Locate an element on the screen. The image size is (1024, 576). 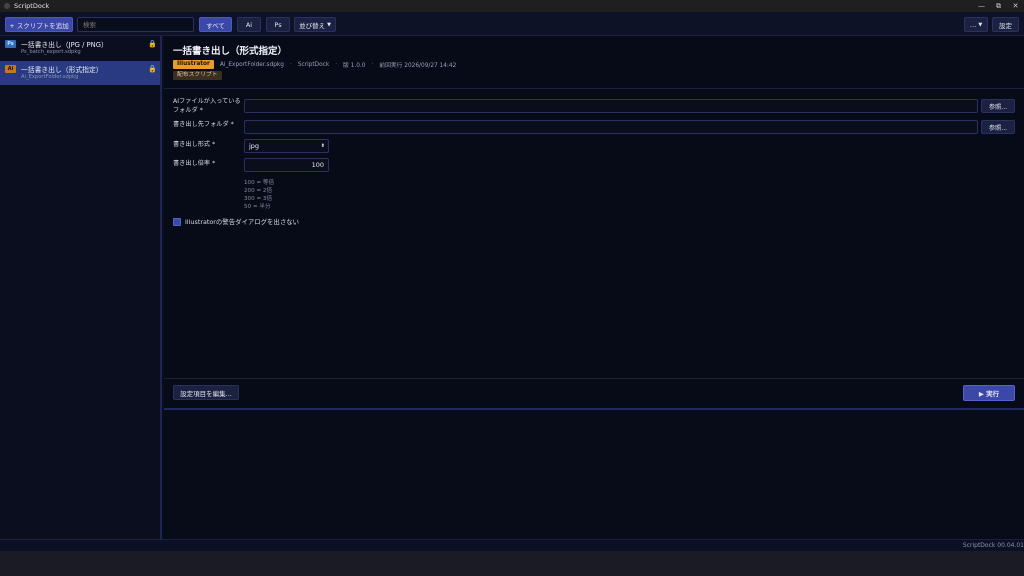
suppress-dialog-label: Illustratorの警告ダイアログを出さない is located at coordinates (242, 222).